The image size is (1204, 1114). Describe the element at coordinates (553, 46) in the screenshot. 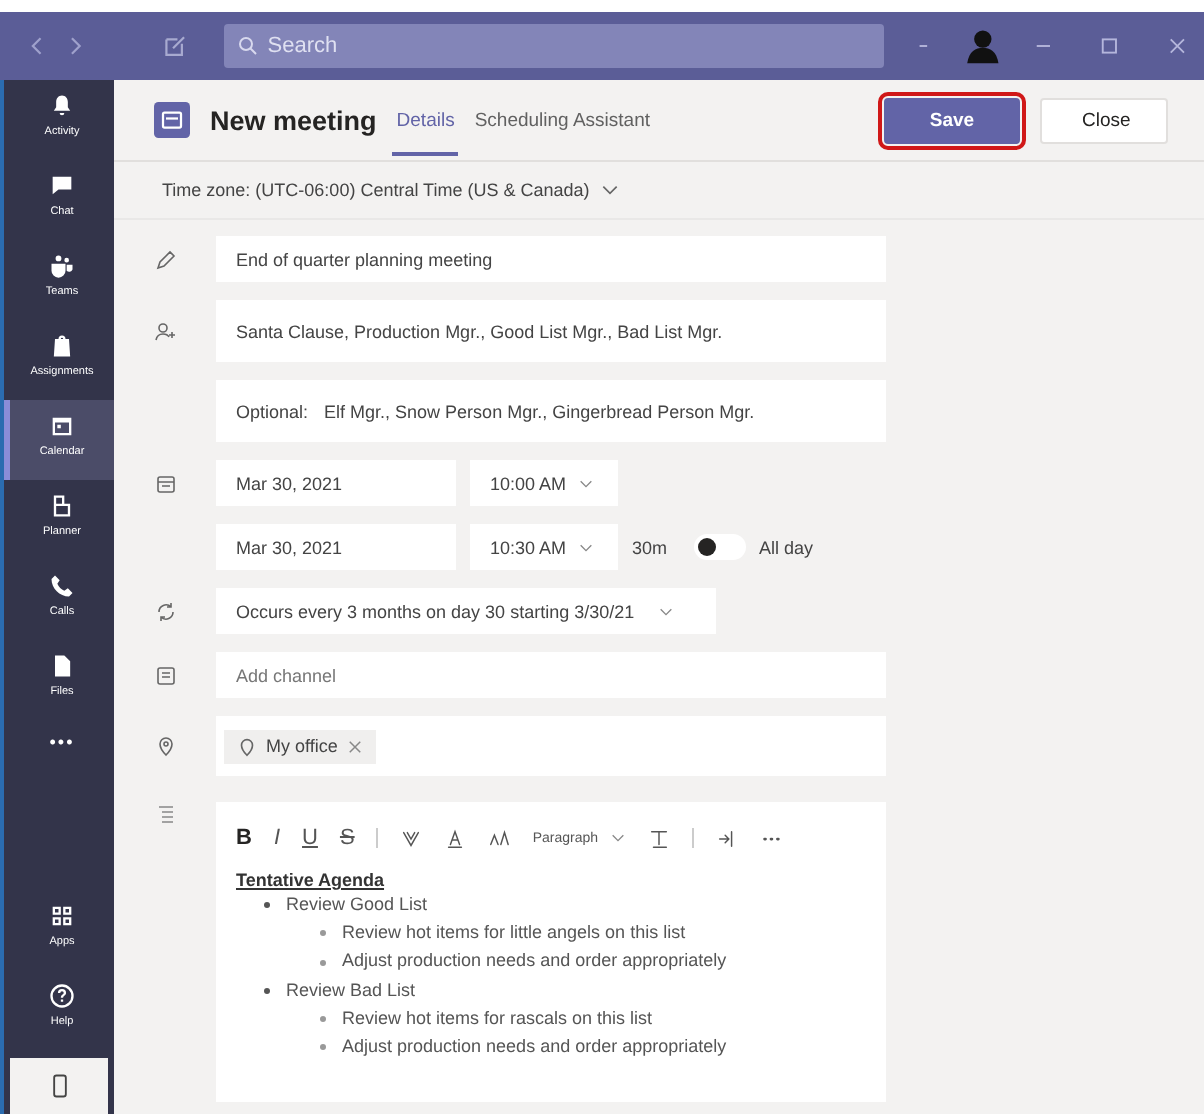

I see `search-field: Search` at that location.